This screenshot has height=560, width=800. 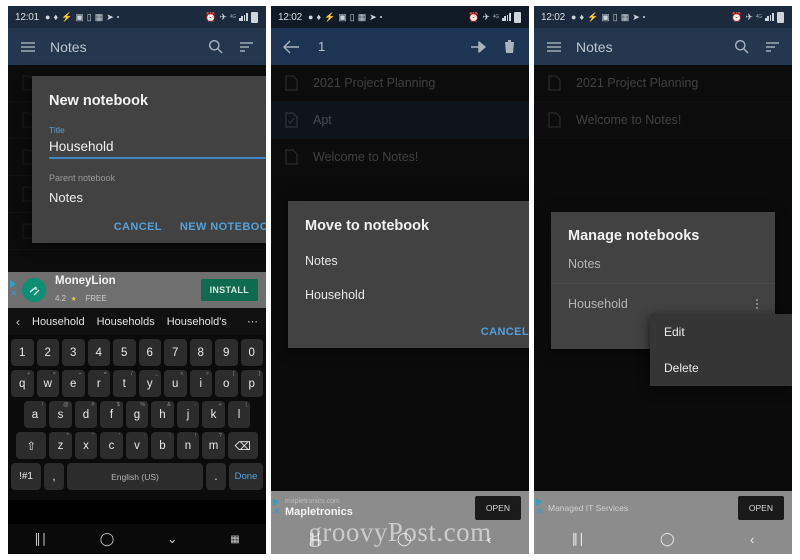 I want to click on done-key: Done, so click(x=246, y=476).